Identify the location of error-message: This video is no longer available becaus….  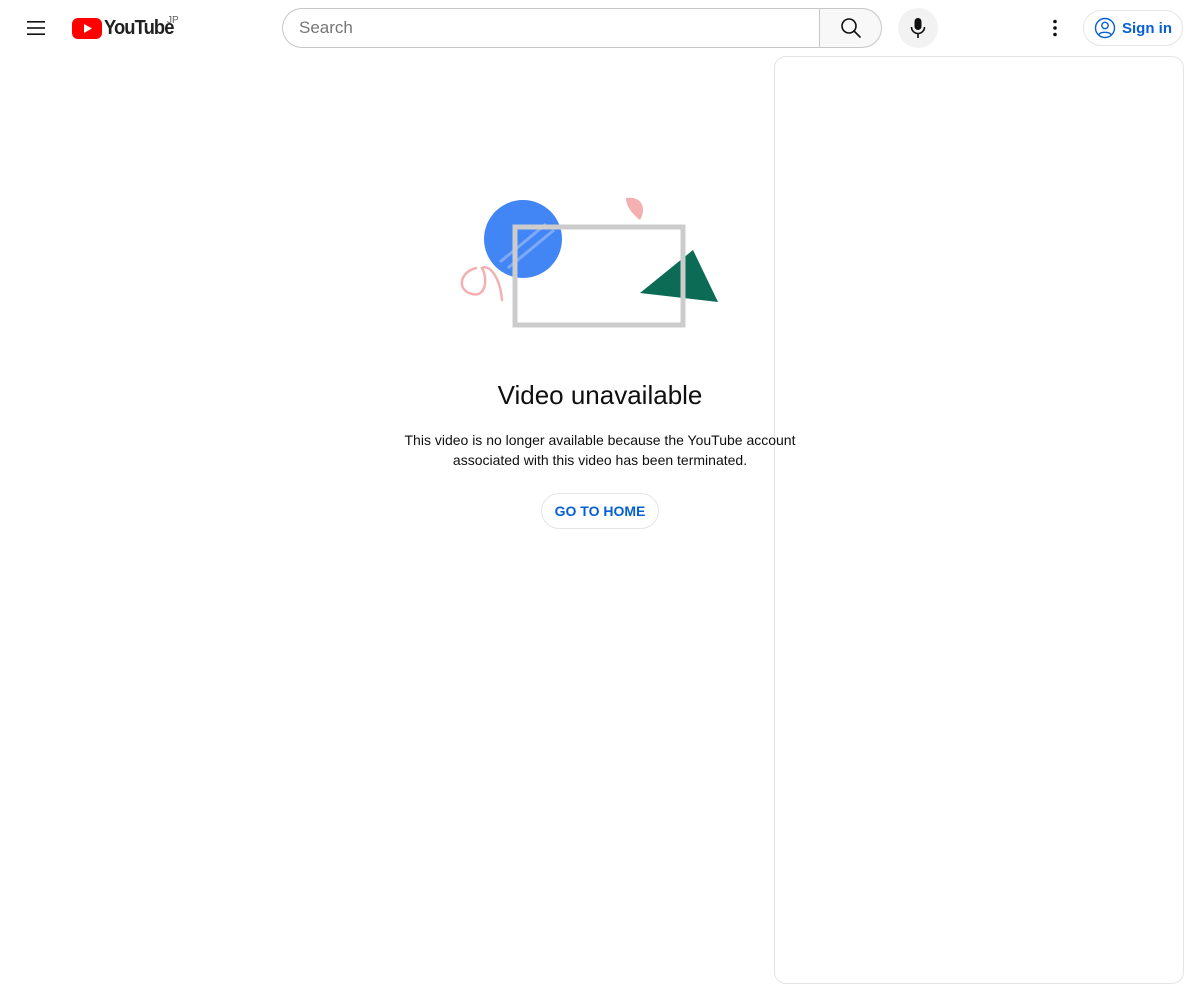
(600, 450).